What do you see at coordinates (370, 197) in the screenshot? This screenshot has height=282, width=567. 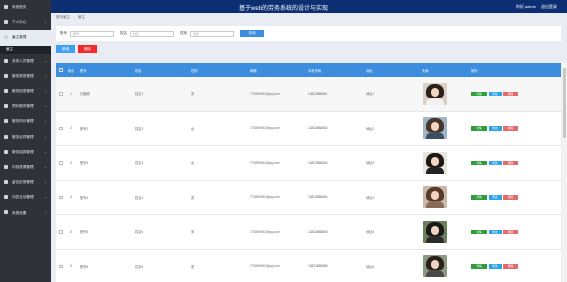 I see `cell-address: 地址4` at bounding box center [370, 197].